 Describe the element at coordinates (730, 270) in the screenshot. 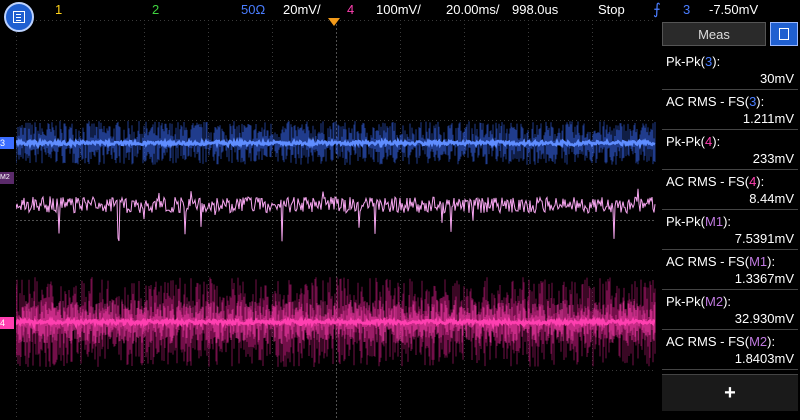

I see `measurement-item: AC RMS - FS(M1): 1.3367mV` at that location.